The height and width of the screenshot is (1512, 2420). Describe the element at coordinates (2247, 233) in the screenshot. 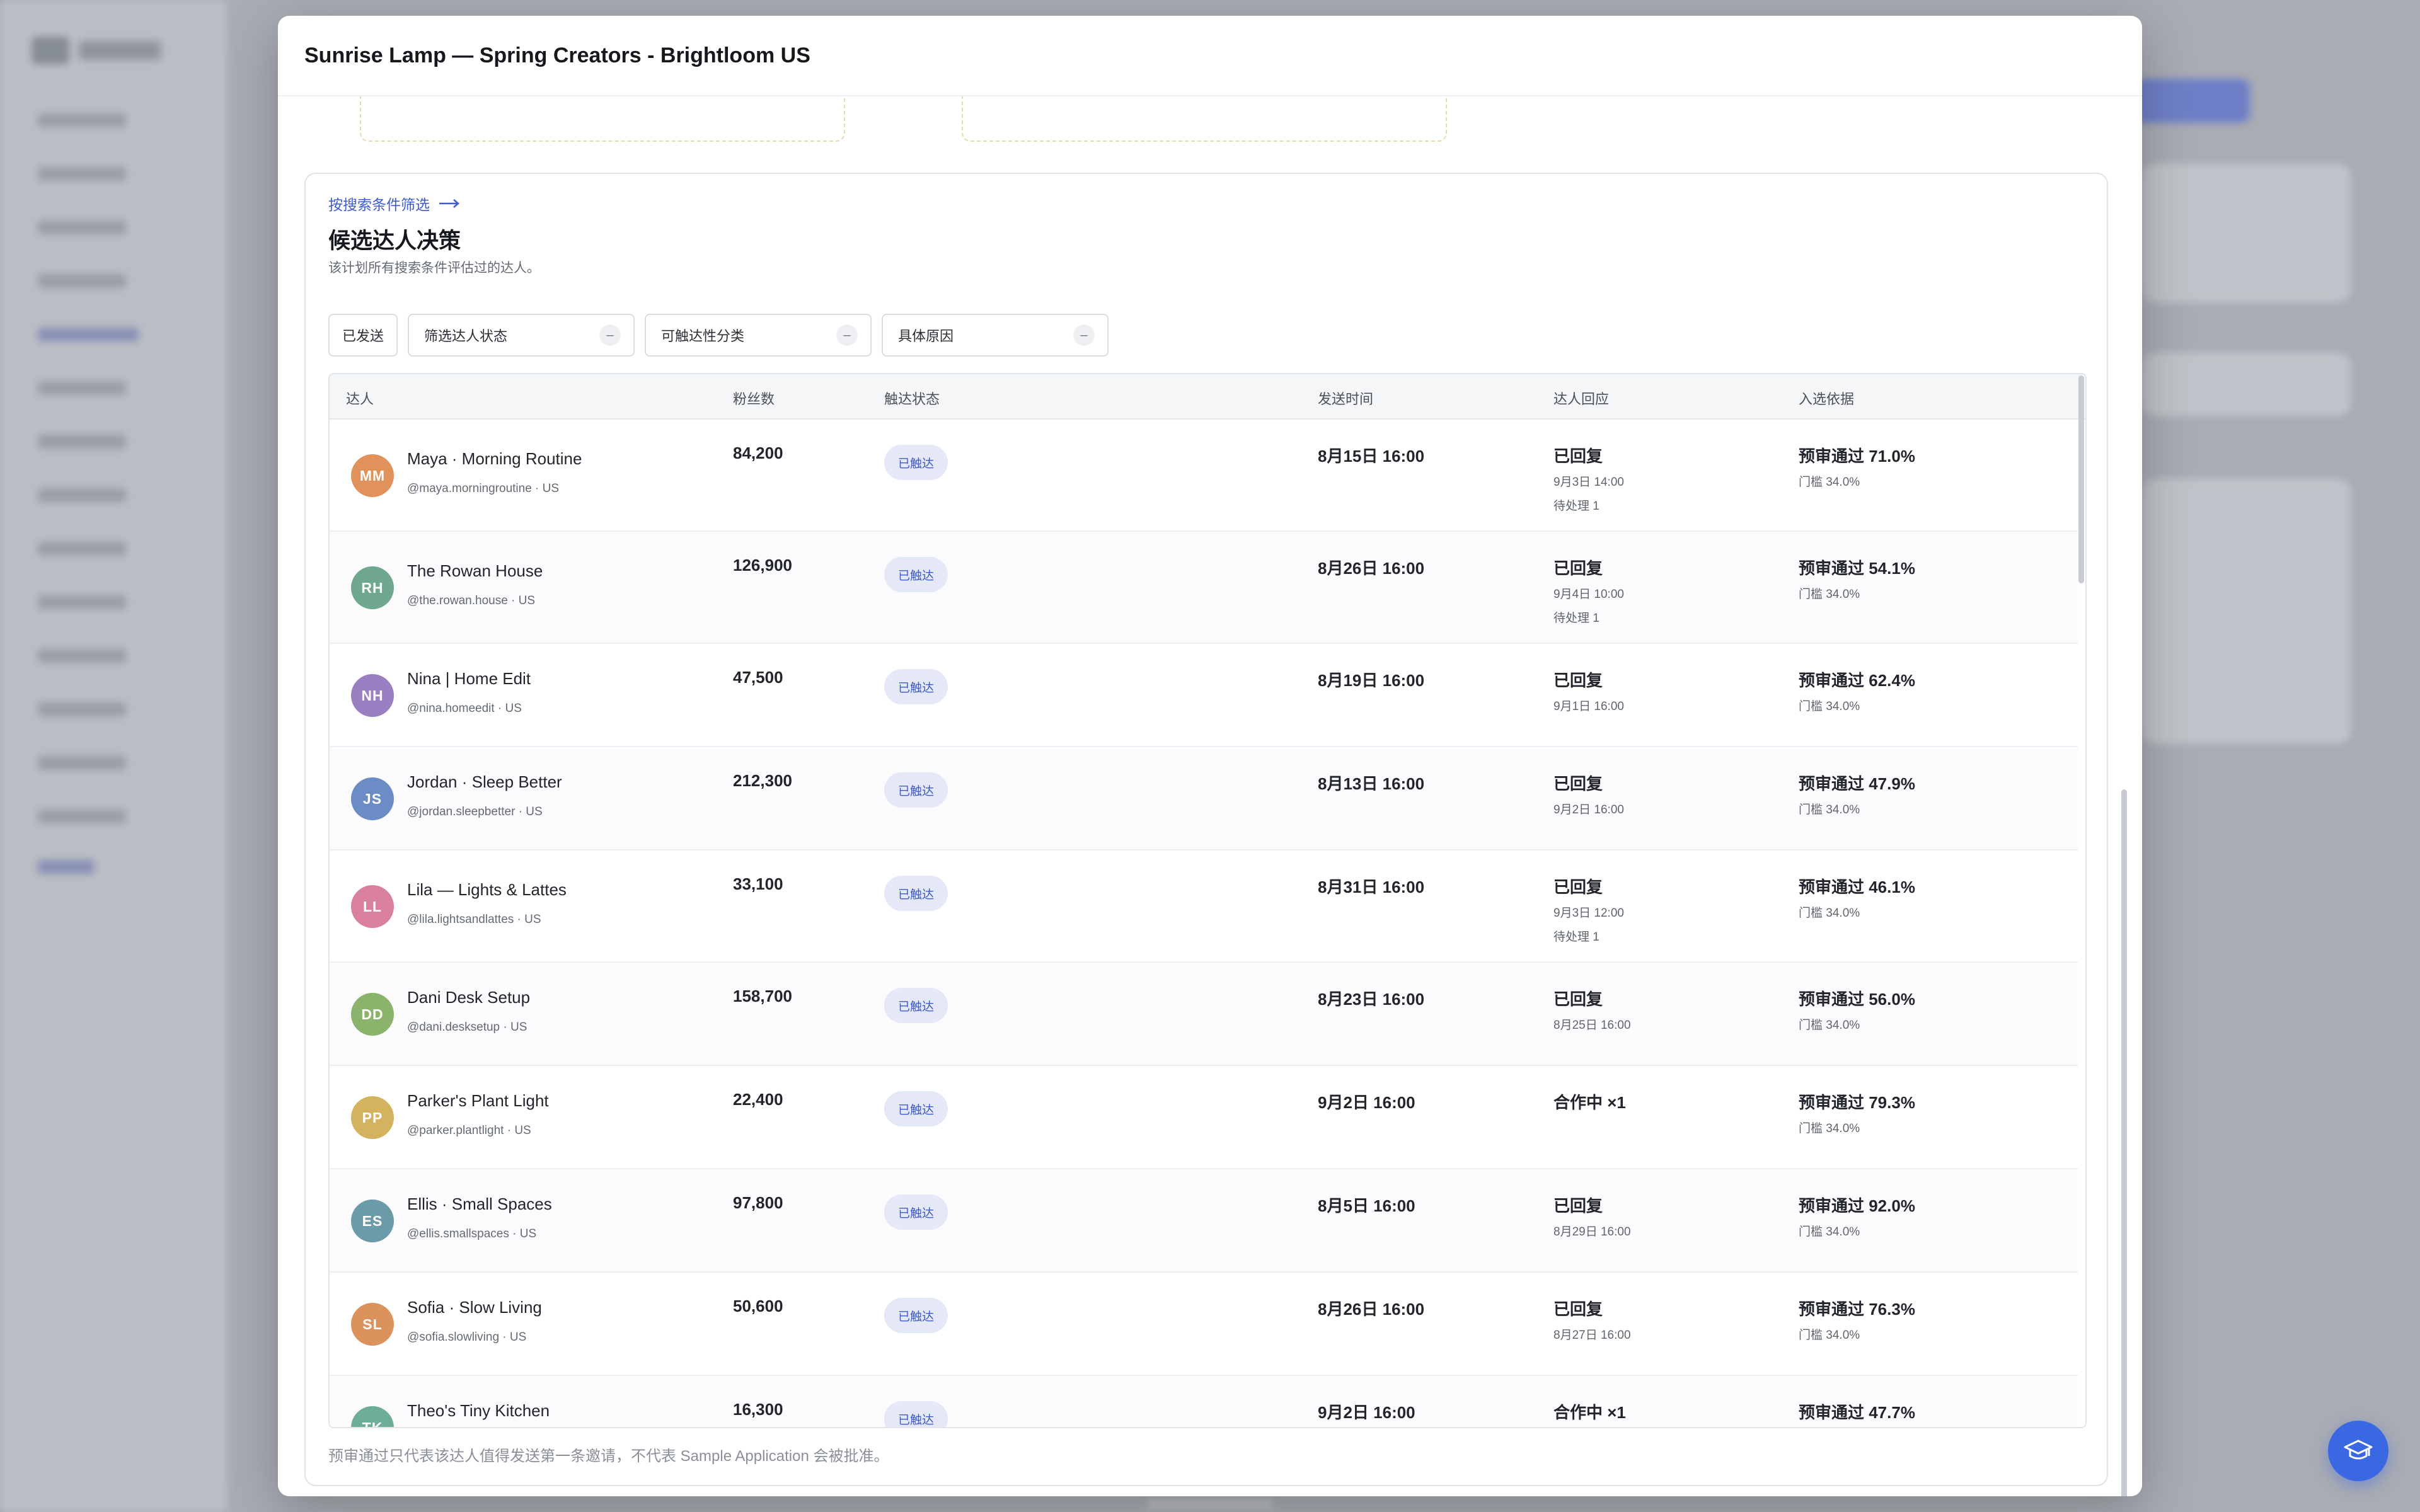

I see `background-card` at that location.